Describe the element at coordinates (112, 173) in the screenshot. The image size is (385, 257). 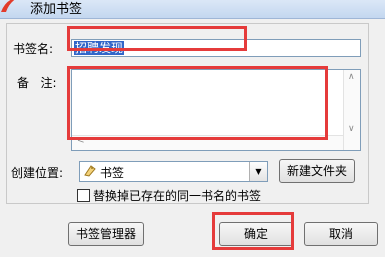
I see `location-value: 书签` at that location.